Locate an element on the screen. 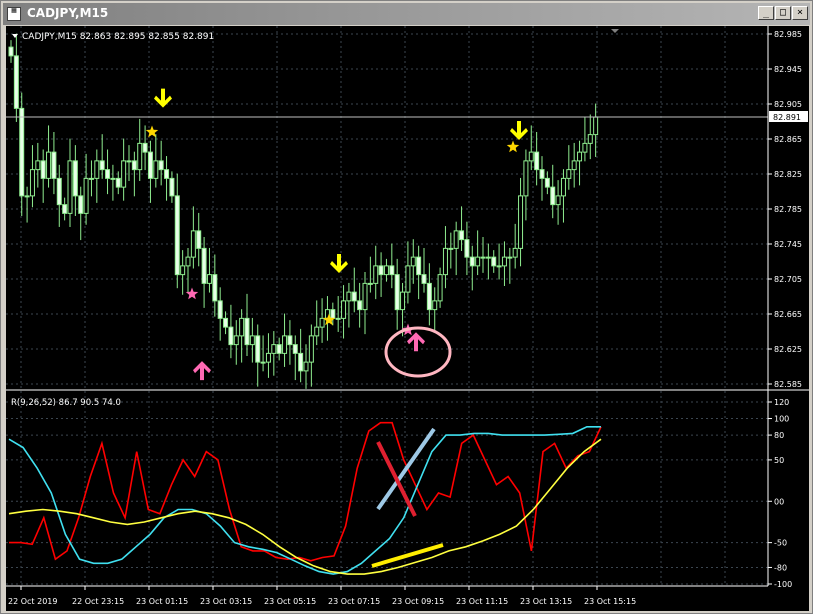 This screenshot has width=813, height=614. indicator-tick-label: 120 is located at coordinates (781, 402).